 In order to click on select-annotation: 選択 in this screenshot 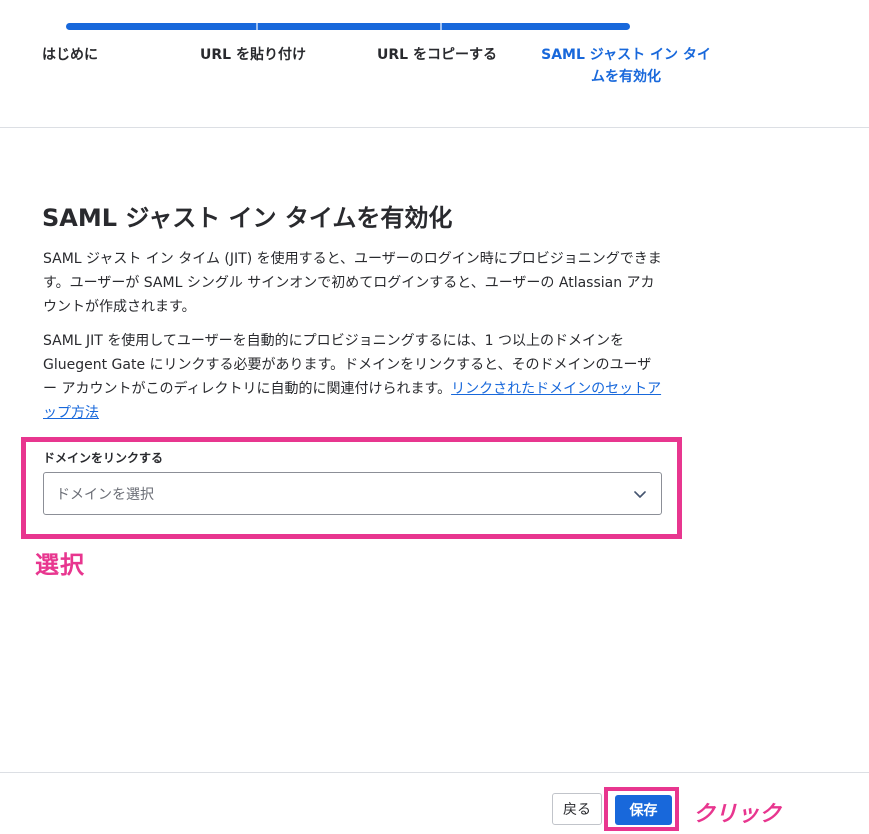, I will do `click(60, 565)`.